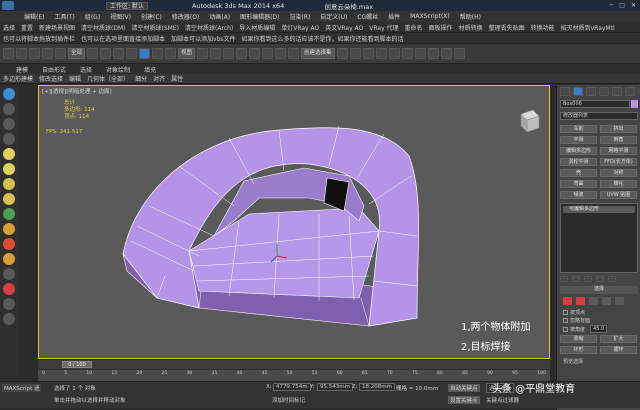 This screenshot has width=640, height=410. Describe the element at coordinates (606, 301) in the screenshot. I see `polygon-mode-icon` at that location.